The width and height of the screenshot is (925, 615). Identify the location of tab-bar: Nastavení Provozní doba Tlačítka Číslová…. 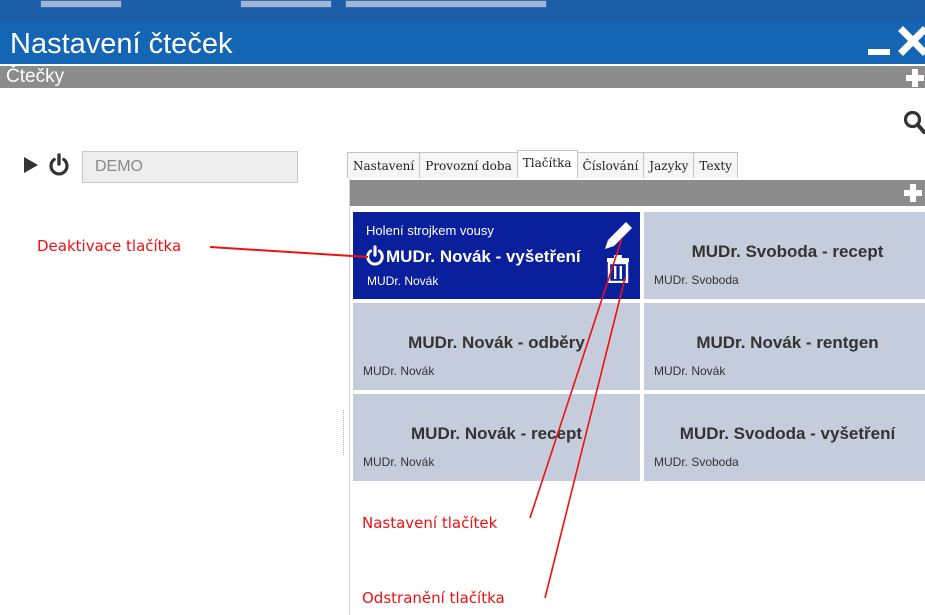
(542, 164).